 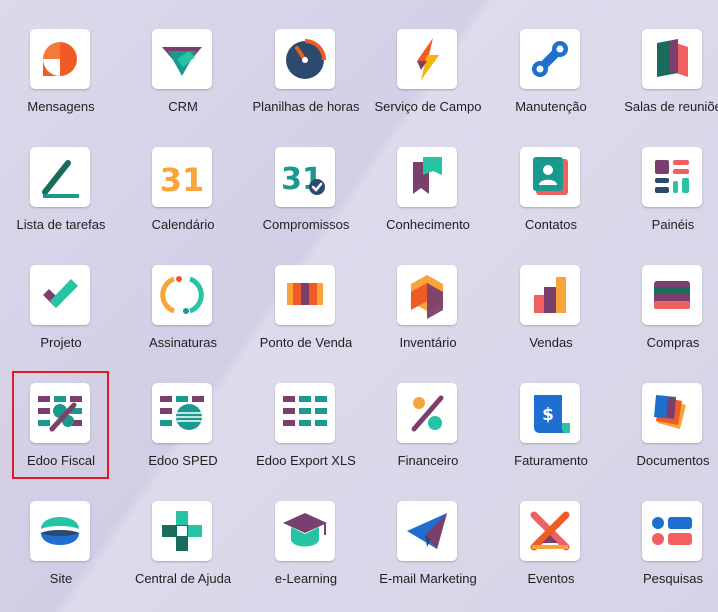 I want to click on app-planilhas: Planilhas de horas, so click(x=306, y=59).